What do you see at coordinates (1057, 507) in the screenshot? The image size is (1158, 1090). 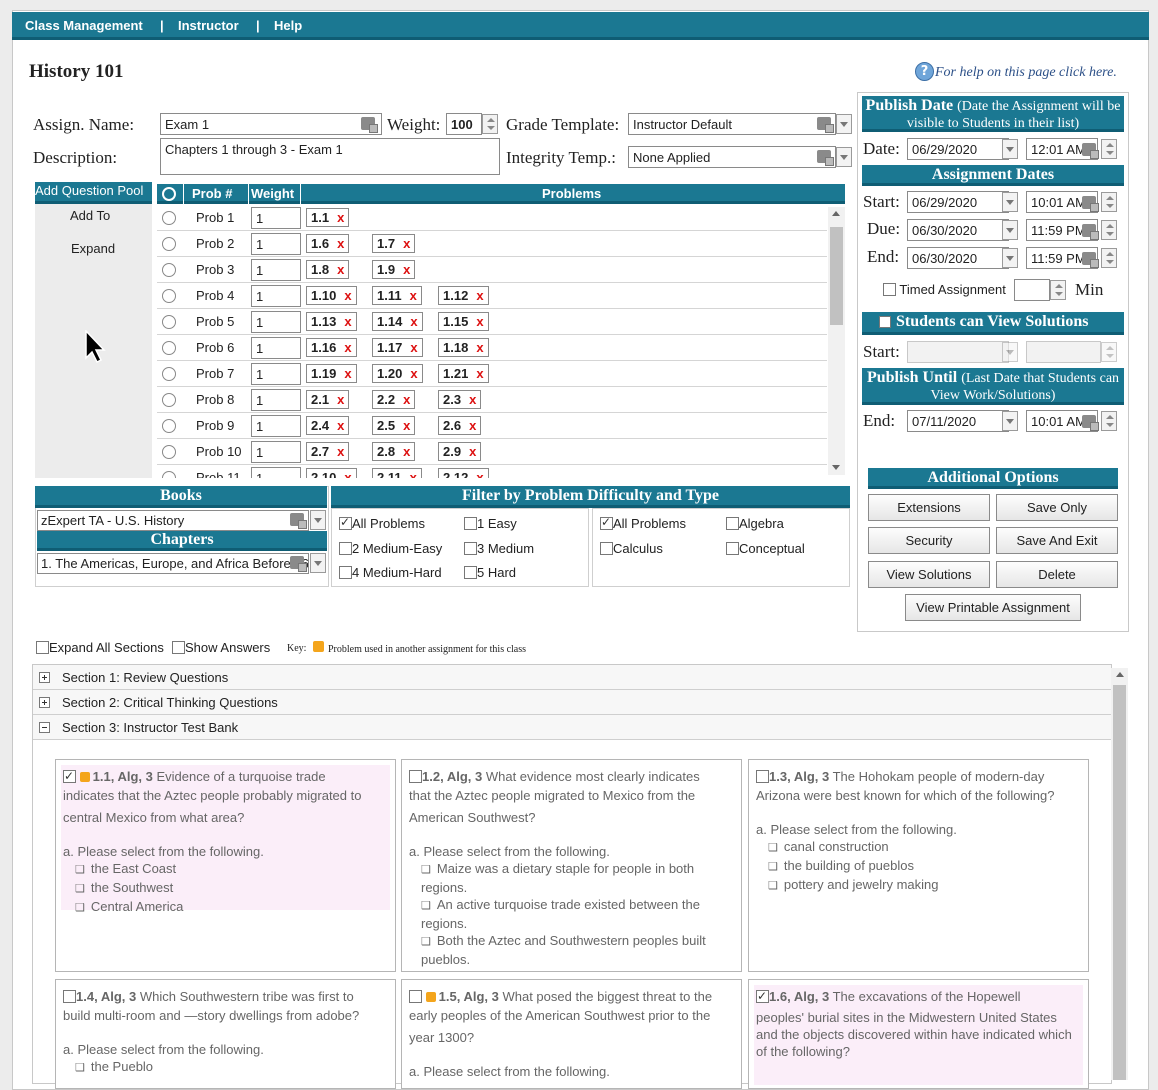 I see `save-only-button: Save Only` at bounding box center [1057, 507].